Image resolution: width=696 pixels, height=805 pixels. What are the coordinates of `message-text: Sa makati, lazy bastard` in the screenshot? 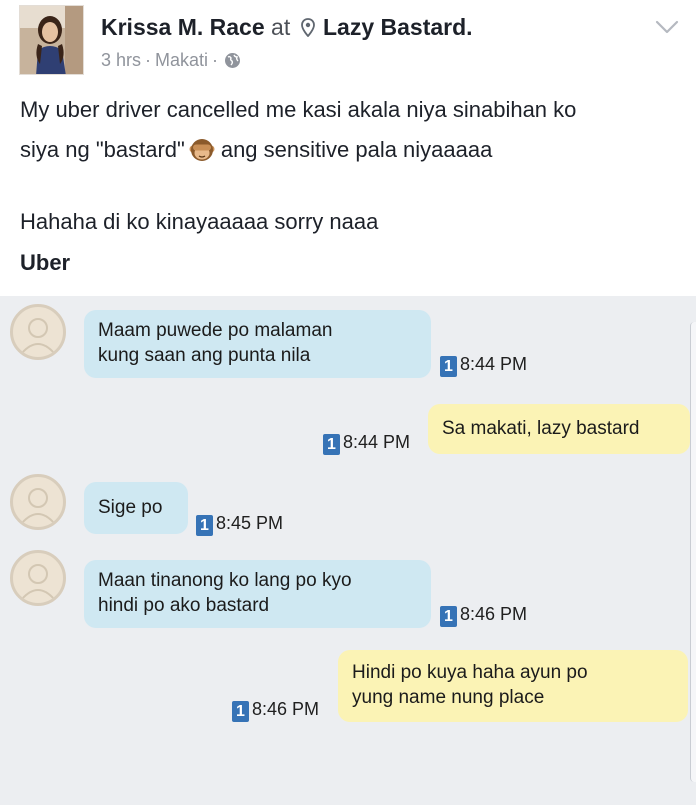 It's located at (541, 428).